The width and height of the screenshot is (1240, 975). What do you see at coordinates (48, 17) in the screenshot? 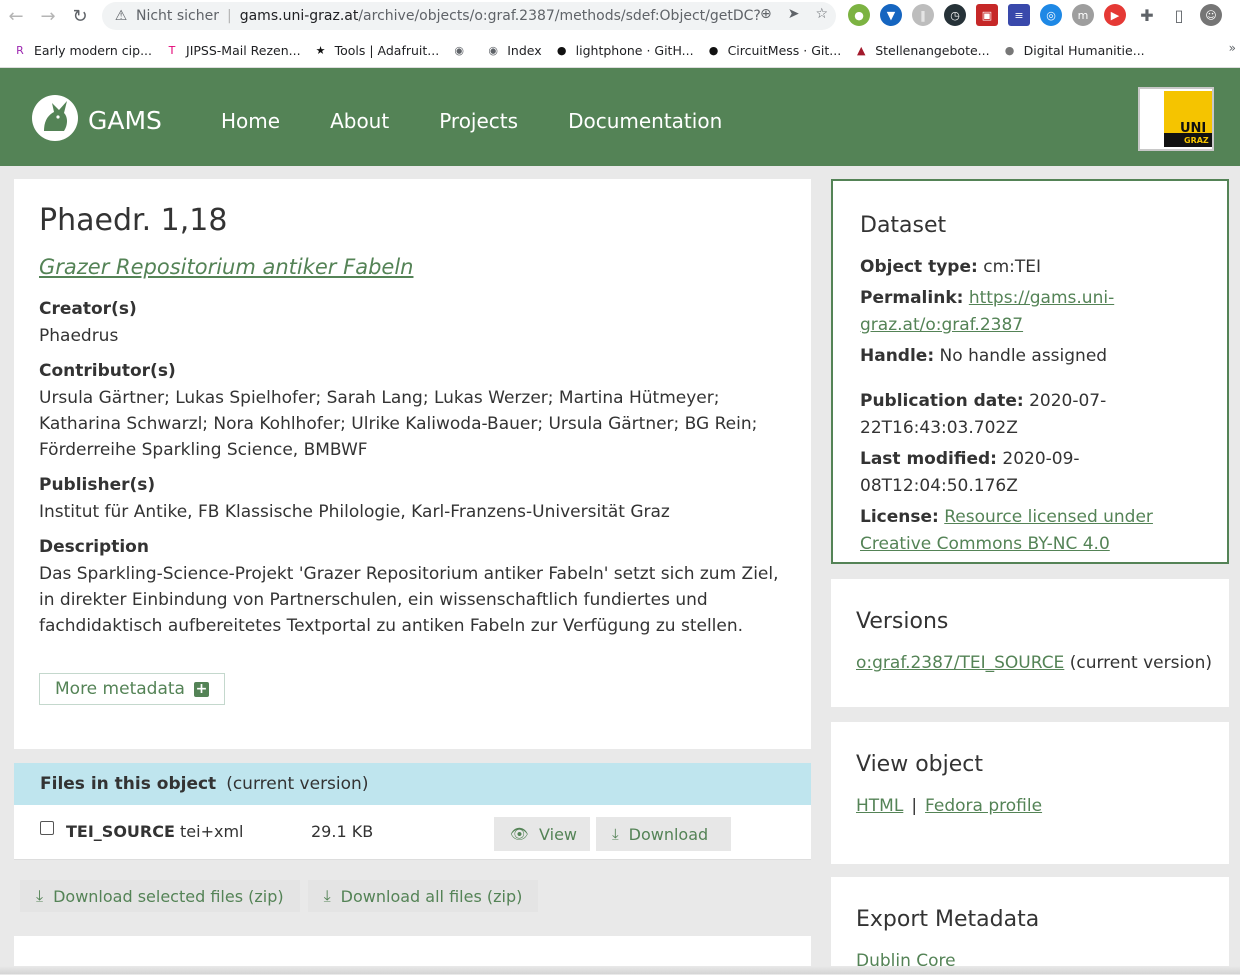
I see `forward-icon: →` at bounding box center [48, 17].